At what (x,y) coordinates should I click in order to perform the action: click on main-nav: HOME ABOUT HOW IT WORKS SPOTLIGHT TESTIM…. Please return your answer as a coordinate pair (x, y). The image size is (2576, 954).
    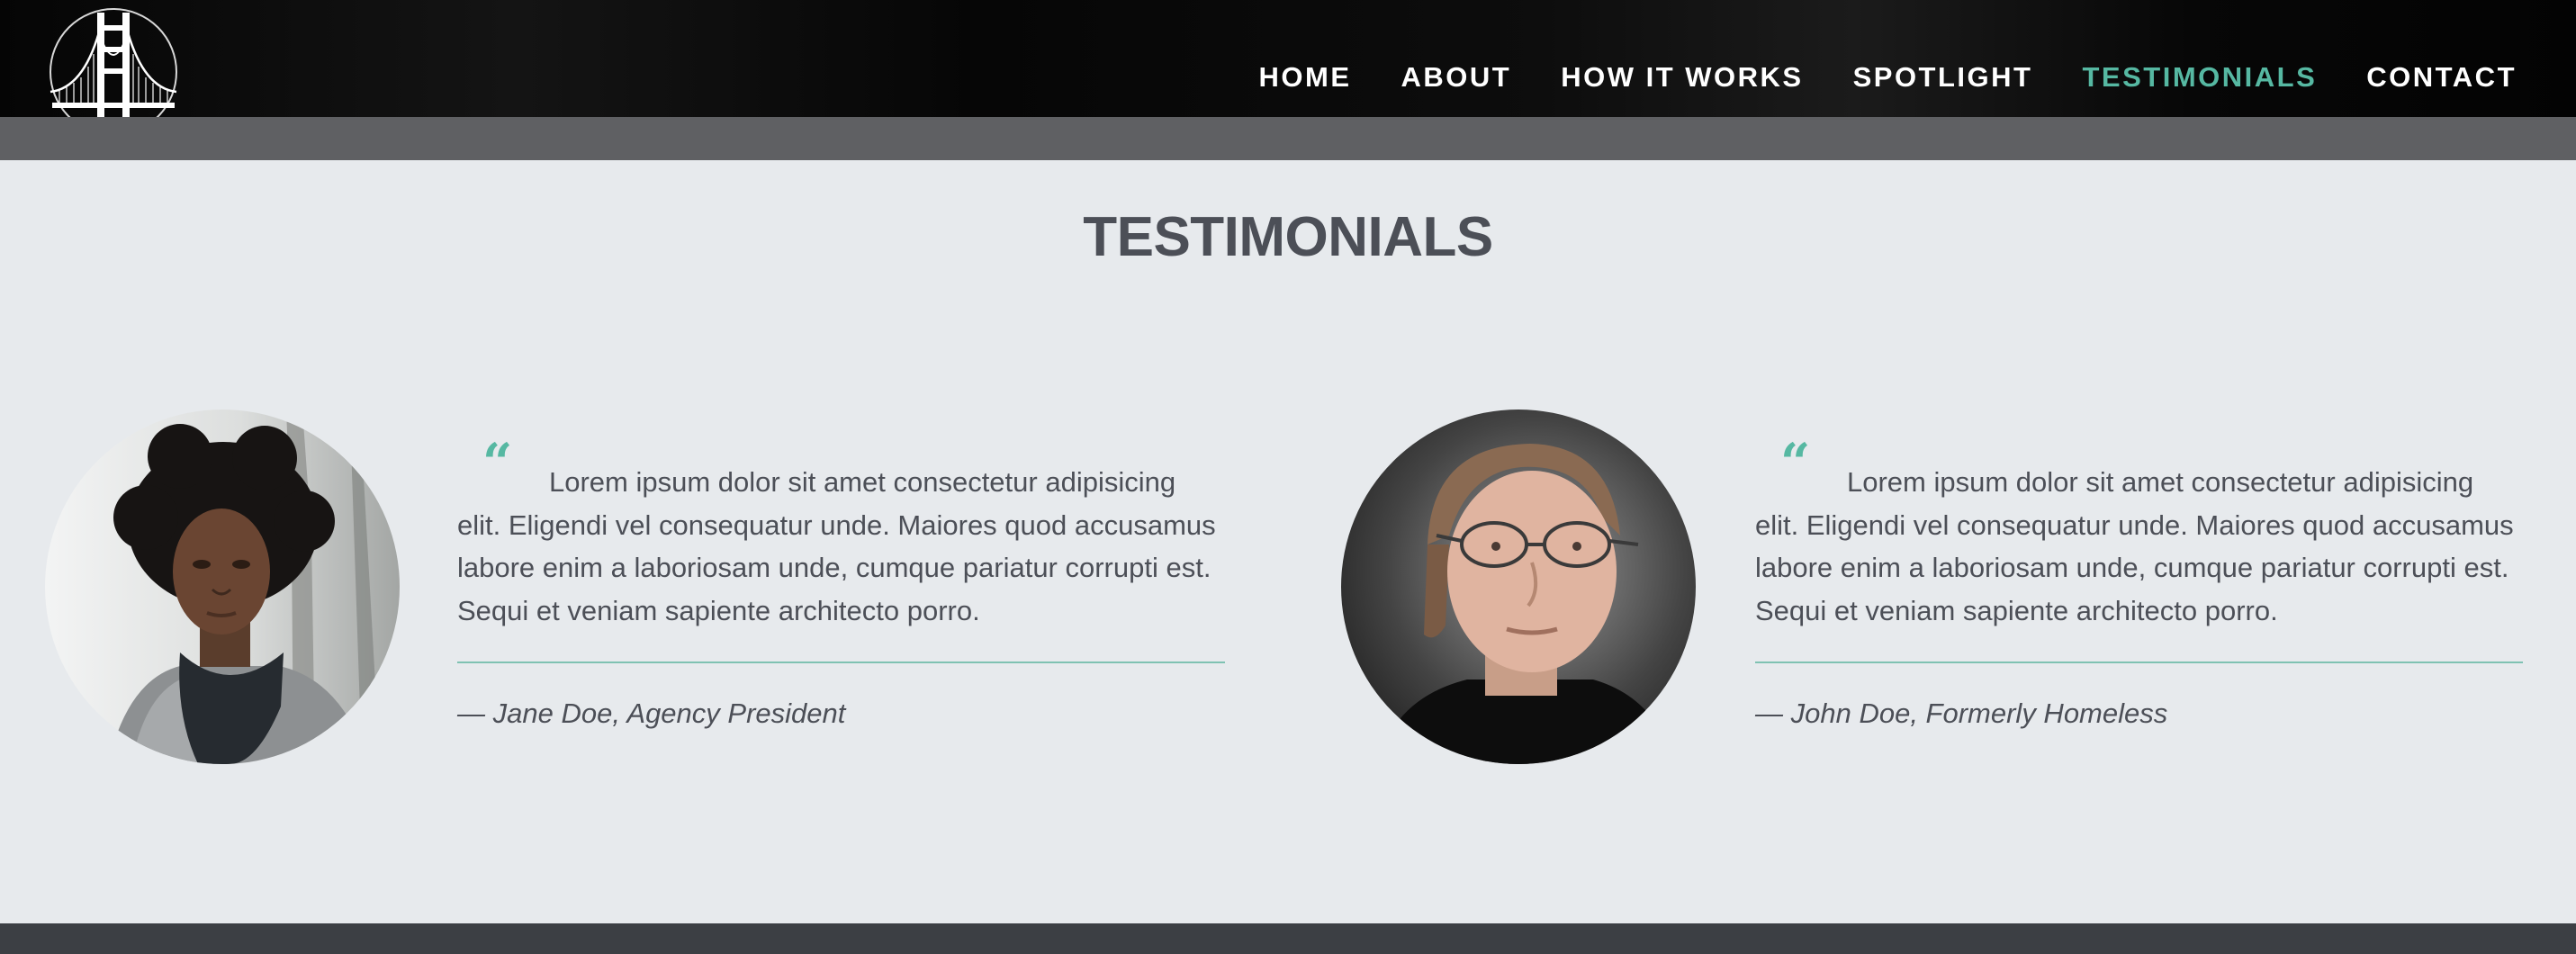
    Looking at the image, I should click on (1888, 77).